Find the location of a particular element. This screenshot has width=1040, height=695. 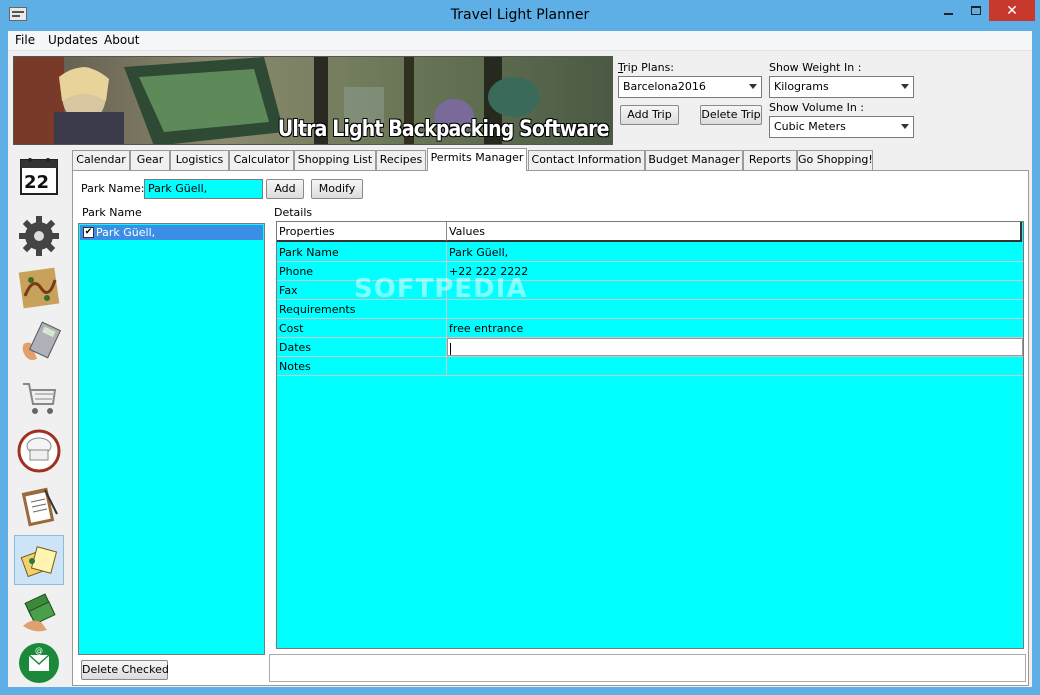

volume-selected: Cubic Meters is located at coordinates (810, 126).